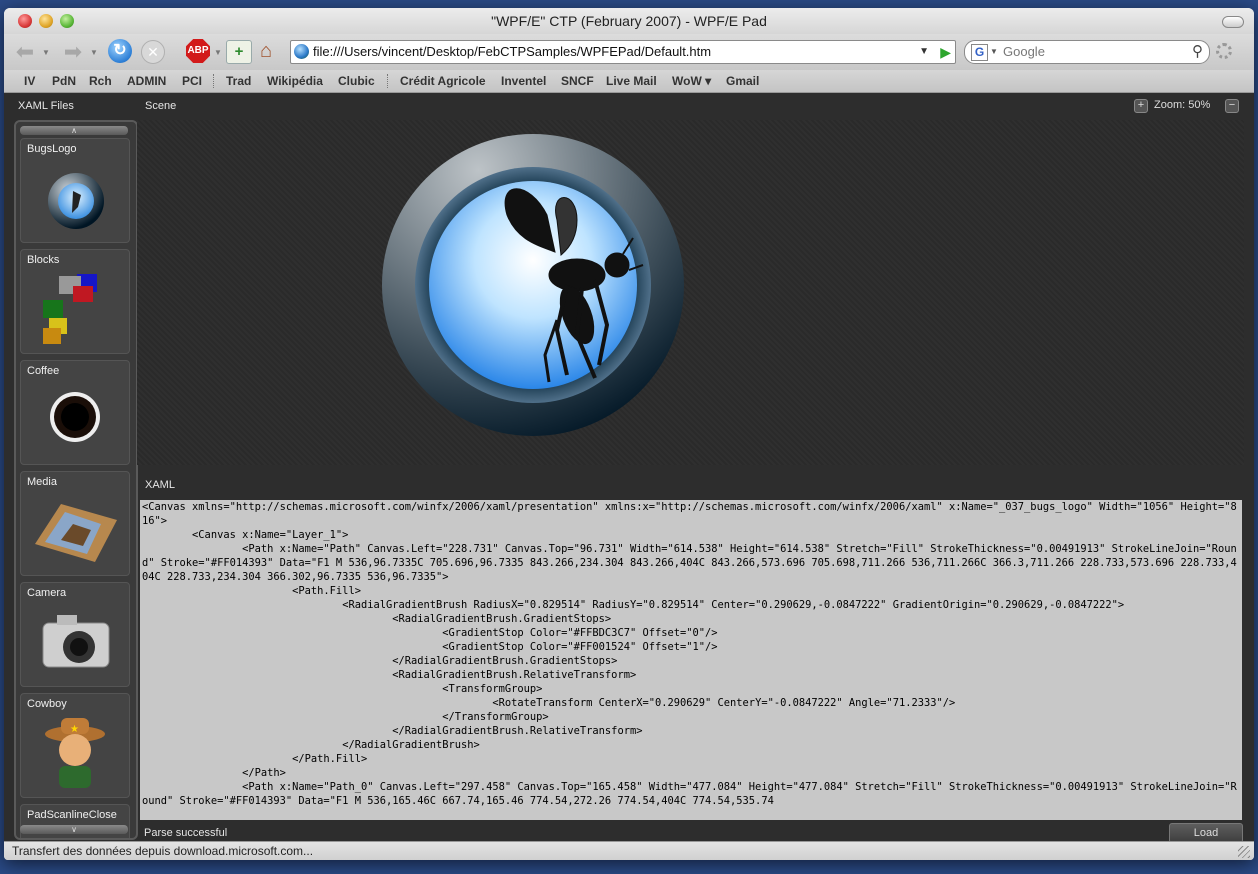  What do you see at coordinates (94, 52) in the screenshot?
I see `forward-history-dropdown-icon: ▼` at bounding box center [94, 52].